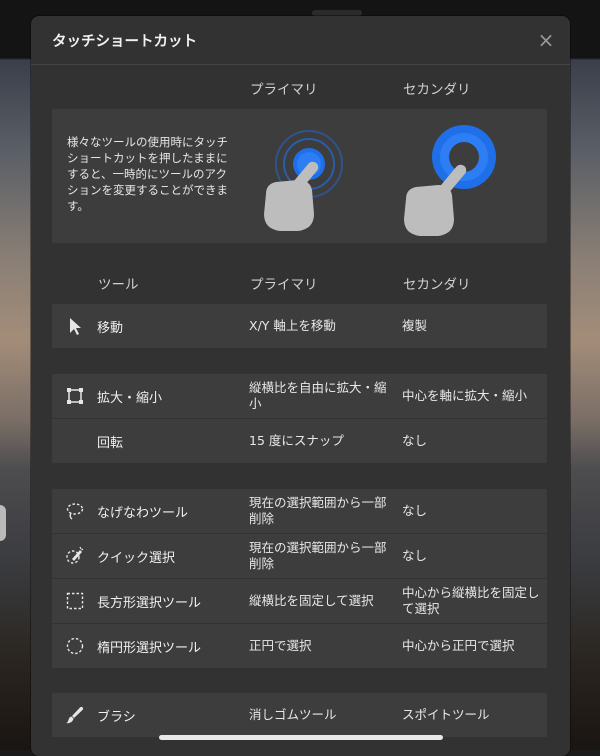 Image resolution: width=600 pixels, height=756 pixels. I want to click on table-row: なげなわツール 現在の選択範囲から一部削除 なし, so click(299, 511).